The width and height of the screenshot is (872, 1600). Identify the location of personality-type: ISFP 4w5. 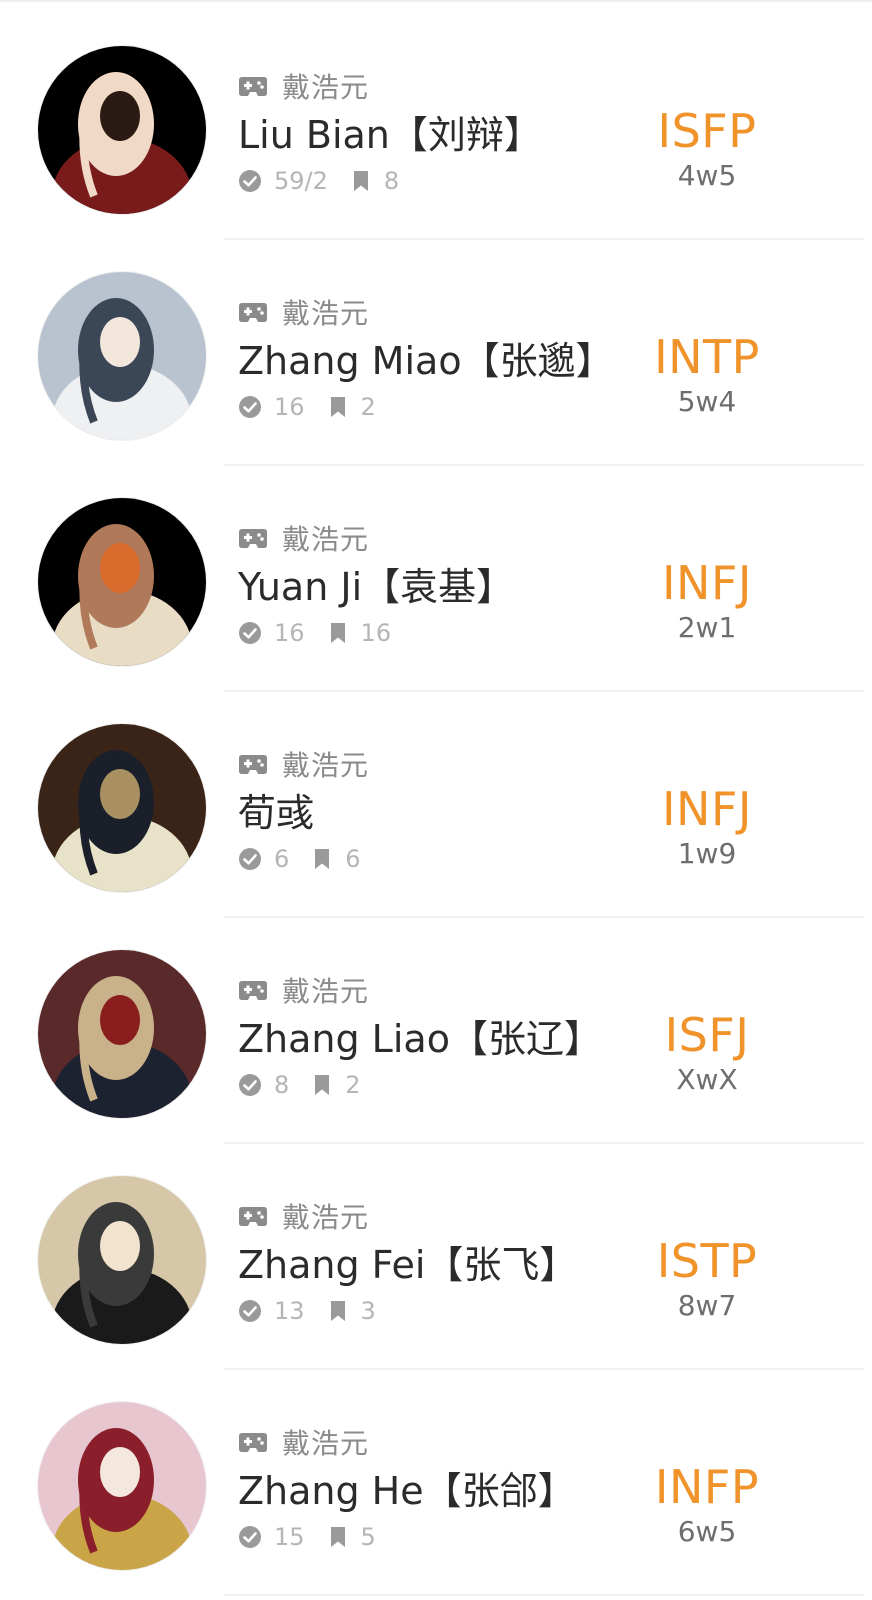
(707, 150).